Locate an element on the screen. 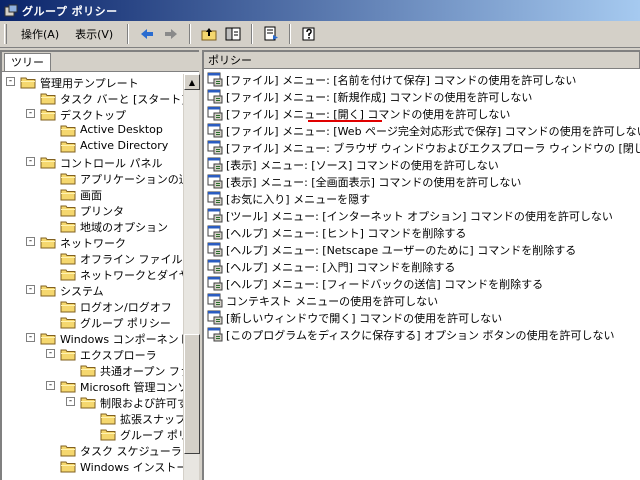 The width and height of the screenshot is (640, 480). policy-list-item: コンテキスト メニューの使用を許可しない is located at coordinates (422, 300).